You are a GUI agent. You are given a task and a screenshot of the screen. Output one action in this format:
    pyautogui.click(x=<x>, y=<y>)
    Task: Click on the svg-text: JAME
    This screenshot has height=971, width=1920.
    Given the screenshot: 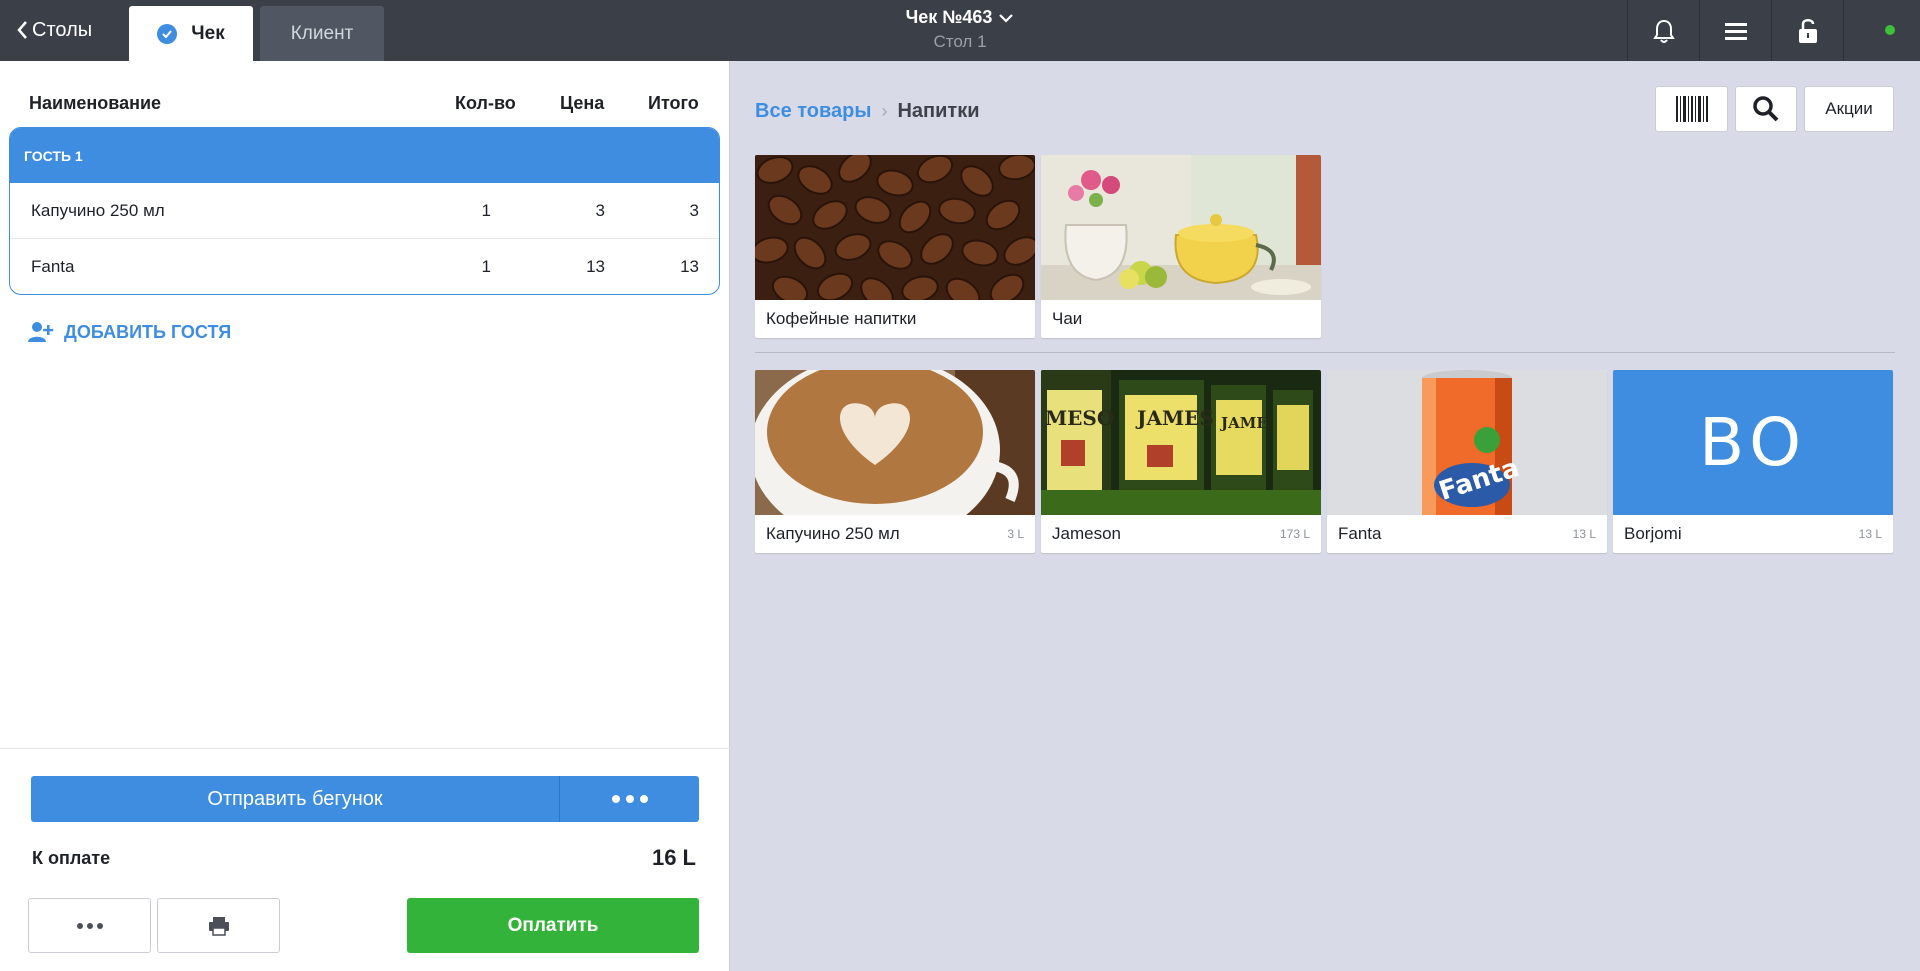 What is the action you would take?
    pyautogui.click(x=1243, y=423)
    